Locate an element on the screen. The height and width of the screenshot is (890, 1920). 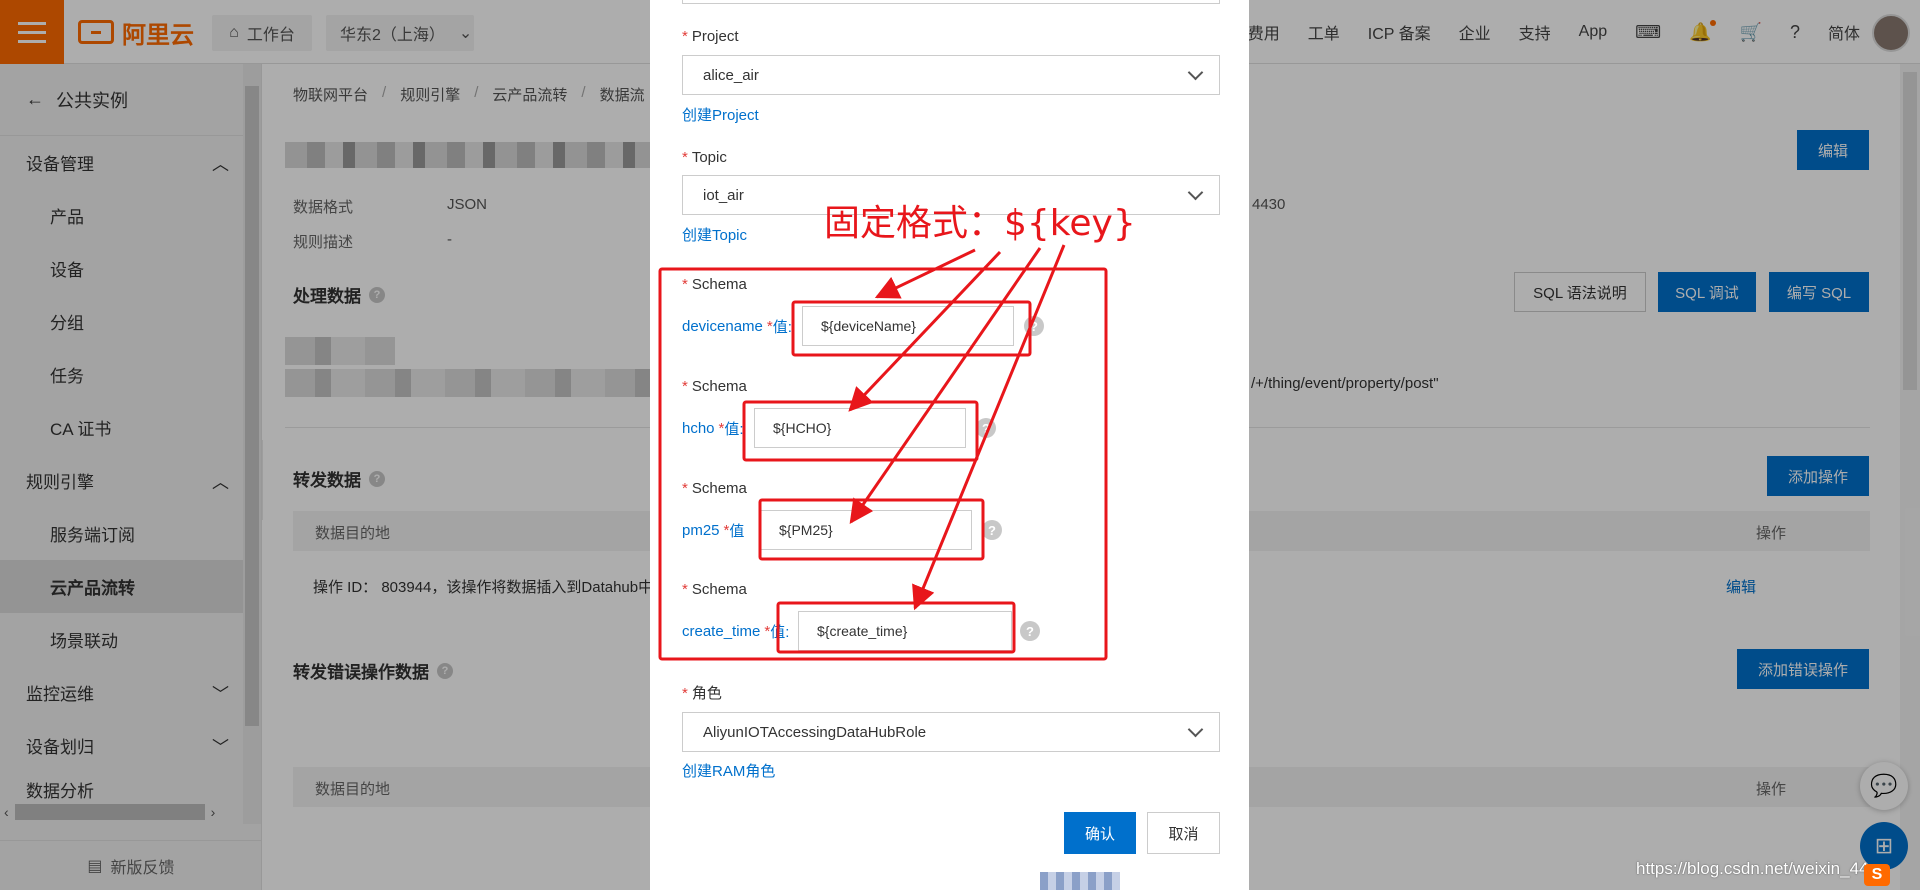
schema-field-pm25: pm25 * 值 is located at coordinates (713, 531).